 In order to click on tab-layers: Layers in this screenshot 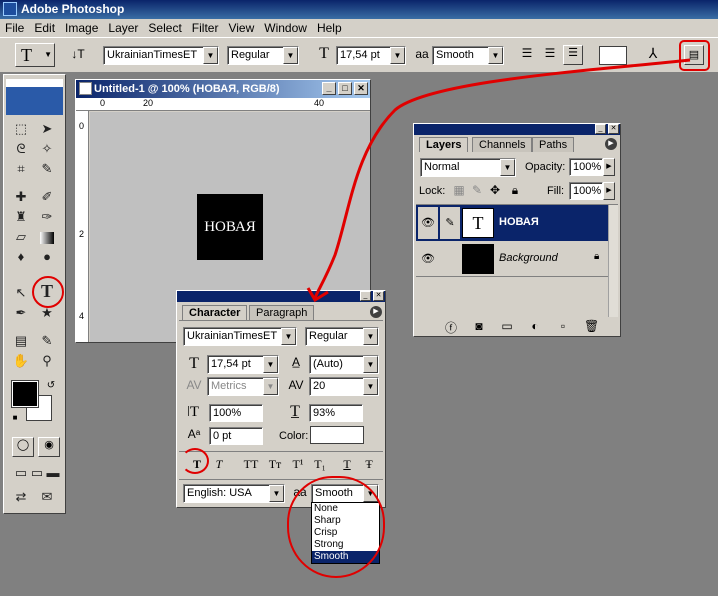, I will do `click(444, 144)`.